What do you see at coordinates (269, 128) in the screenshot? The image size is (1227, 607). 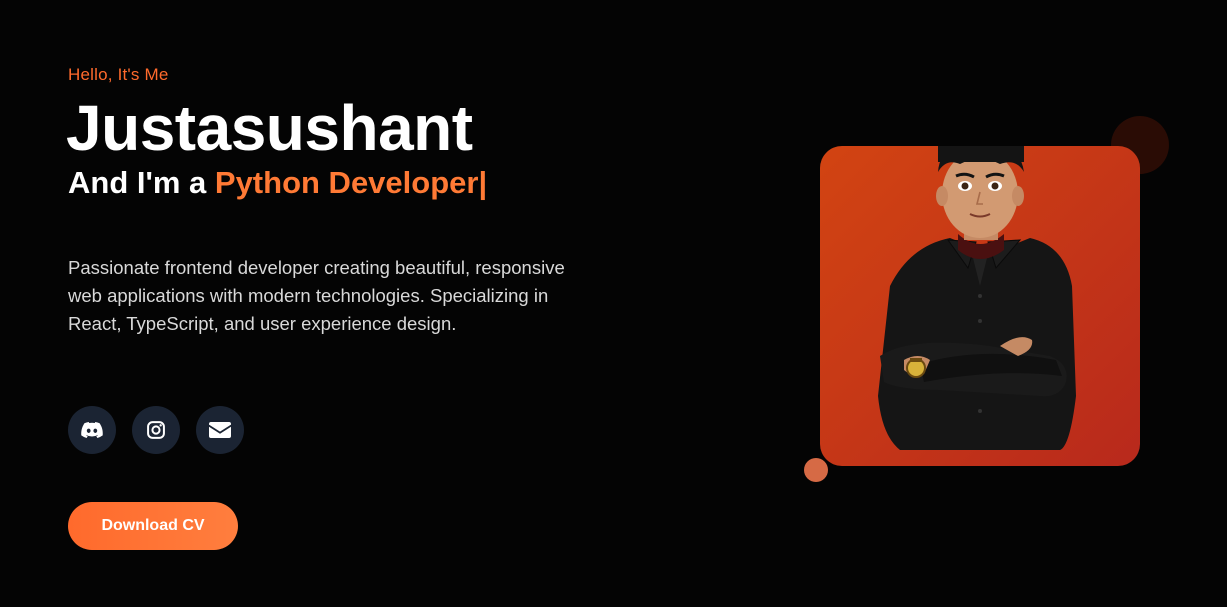 I see `hero-name: Justasushant` at bounding box center [269, 128].